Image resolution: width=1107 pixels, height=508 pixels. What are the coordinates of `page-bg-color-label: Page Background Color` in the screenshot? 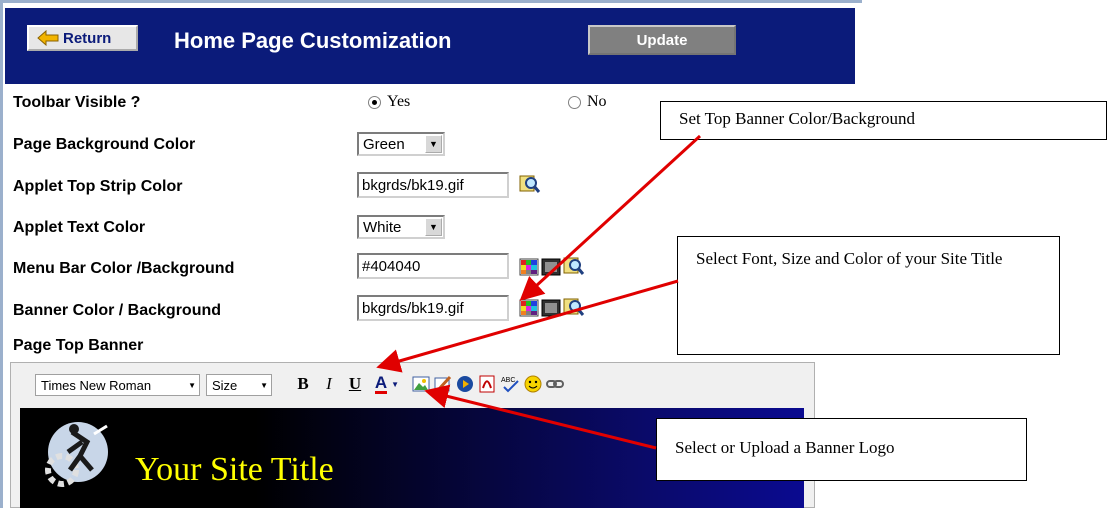 It's located at (104, 144).